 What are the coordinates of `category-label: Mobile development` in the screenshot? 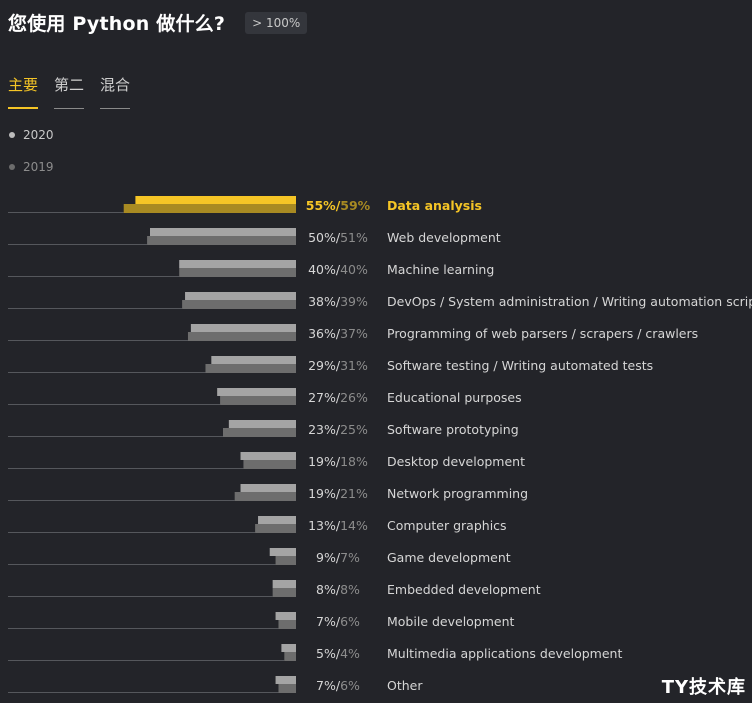 It's located at (451, 621).